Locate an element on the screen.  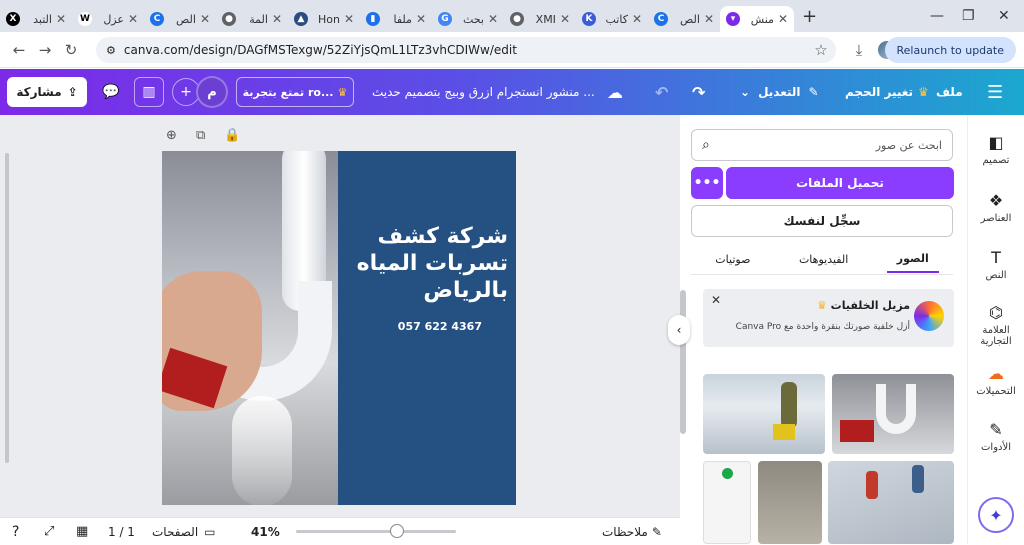
zoom-level: 41% is located at coordinates (265, 531).